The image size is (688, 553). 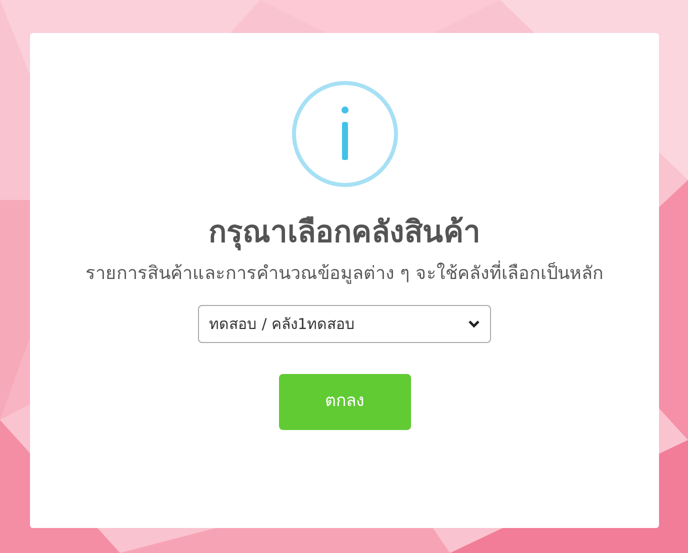 I want to click on info-icon, so click(x=344, y=134).